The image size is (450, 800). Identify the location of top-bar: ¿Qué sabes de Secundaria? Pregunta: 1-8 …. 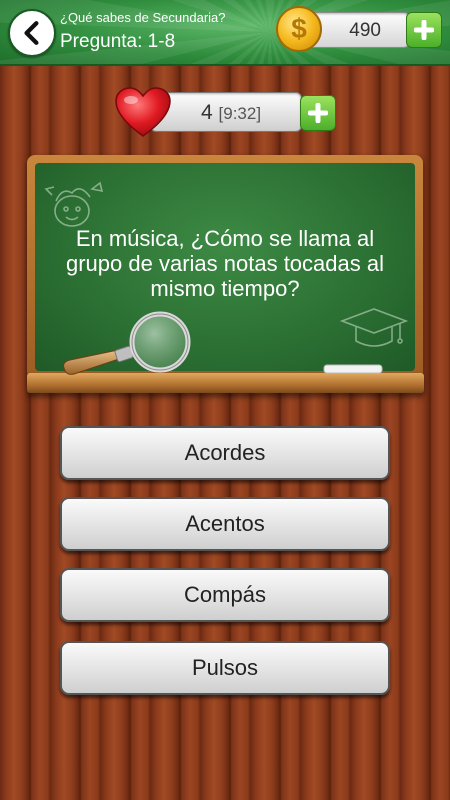
(225, 33).